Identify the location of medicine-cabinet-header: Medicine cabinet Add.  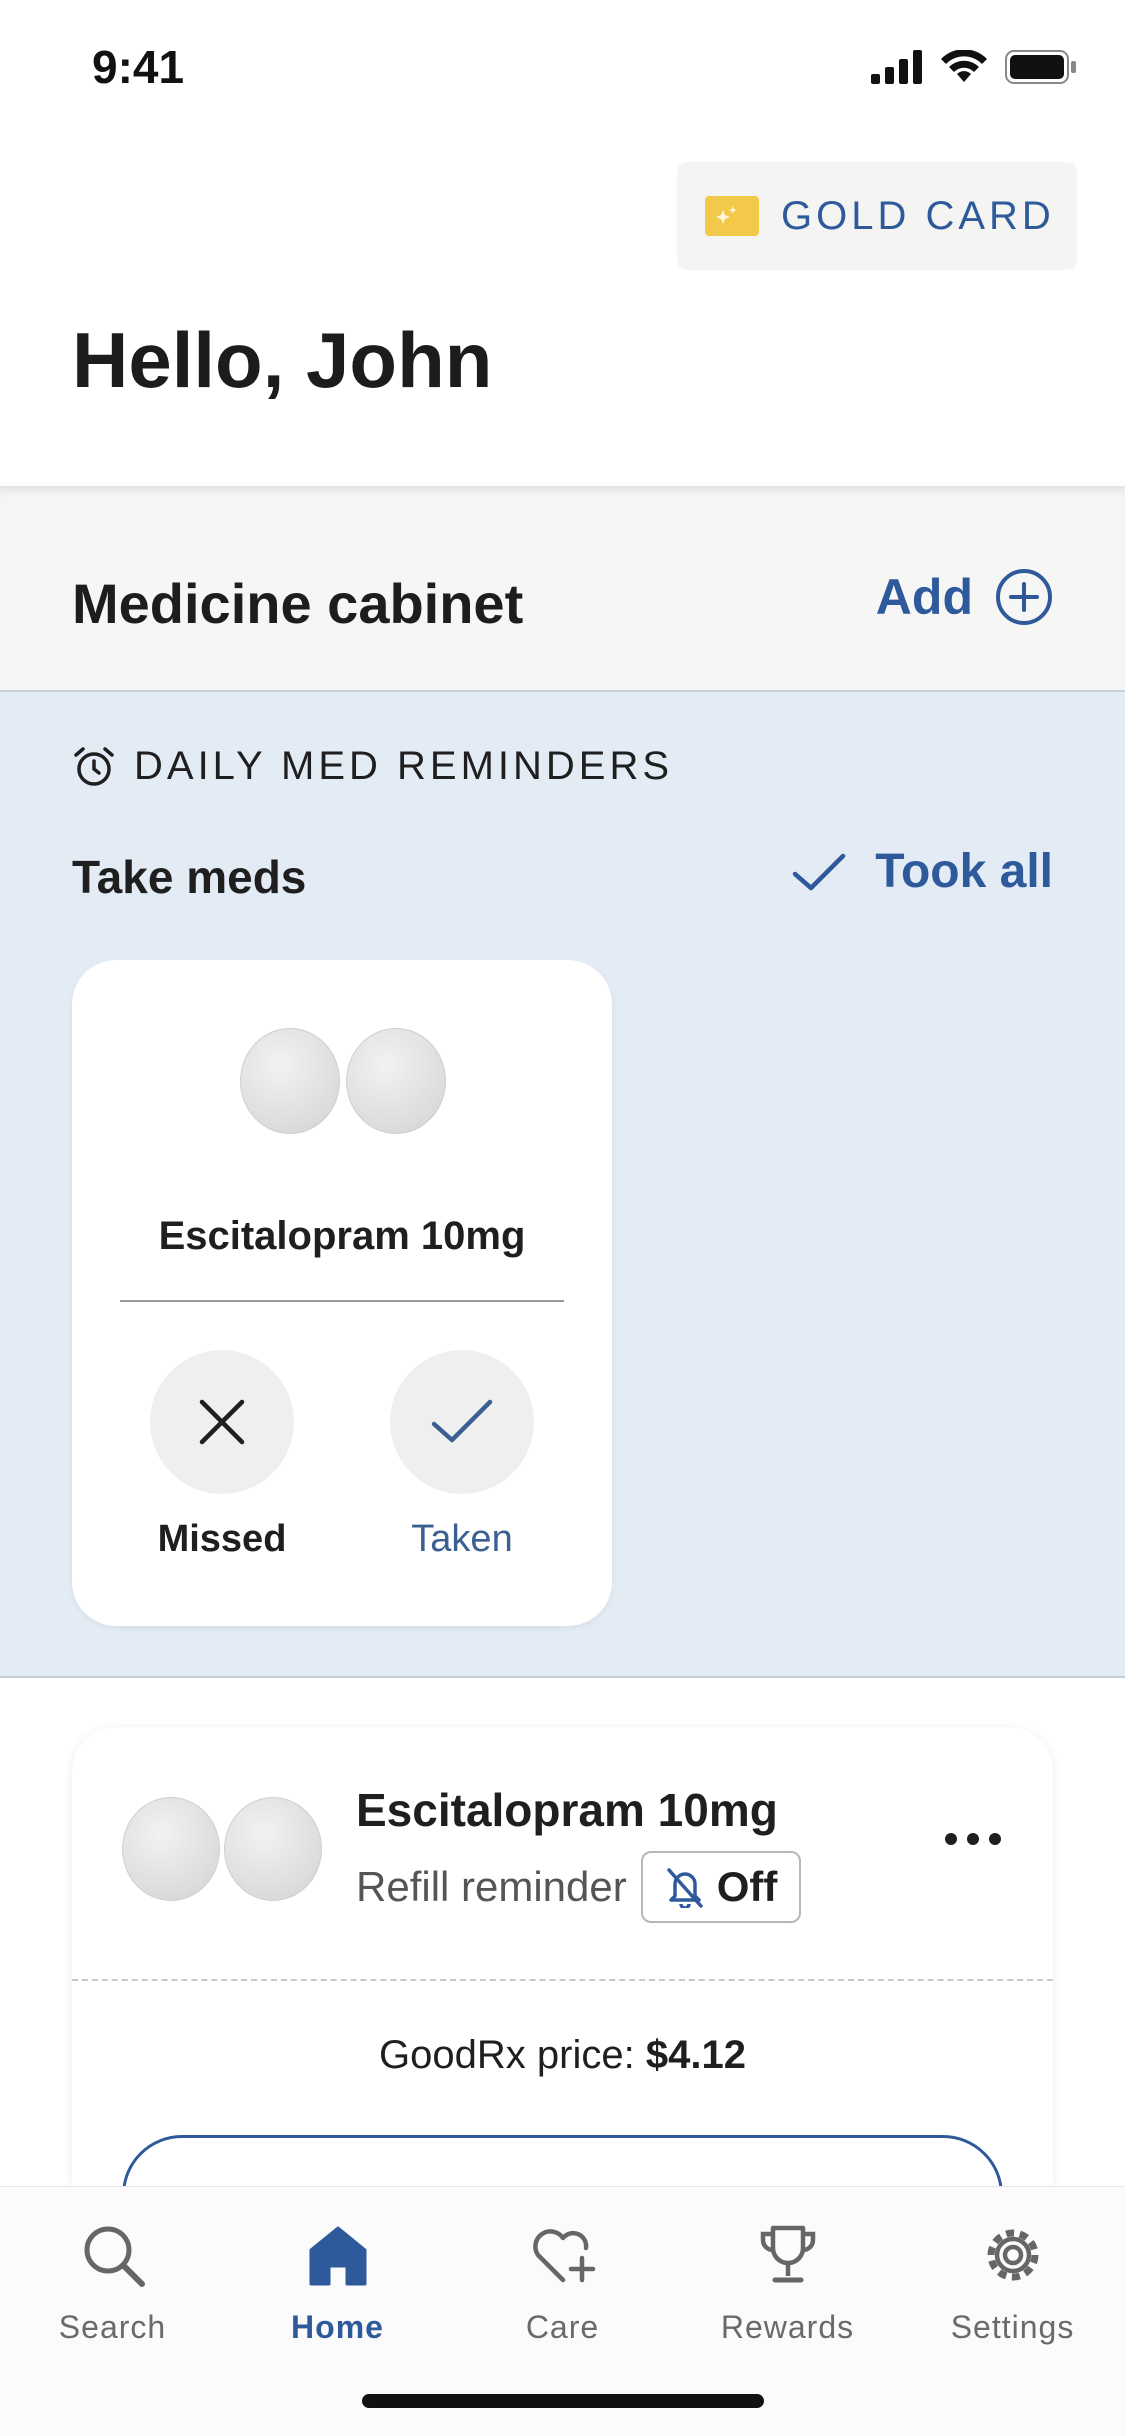
(562, 589).